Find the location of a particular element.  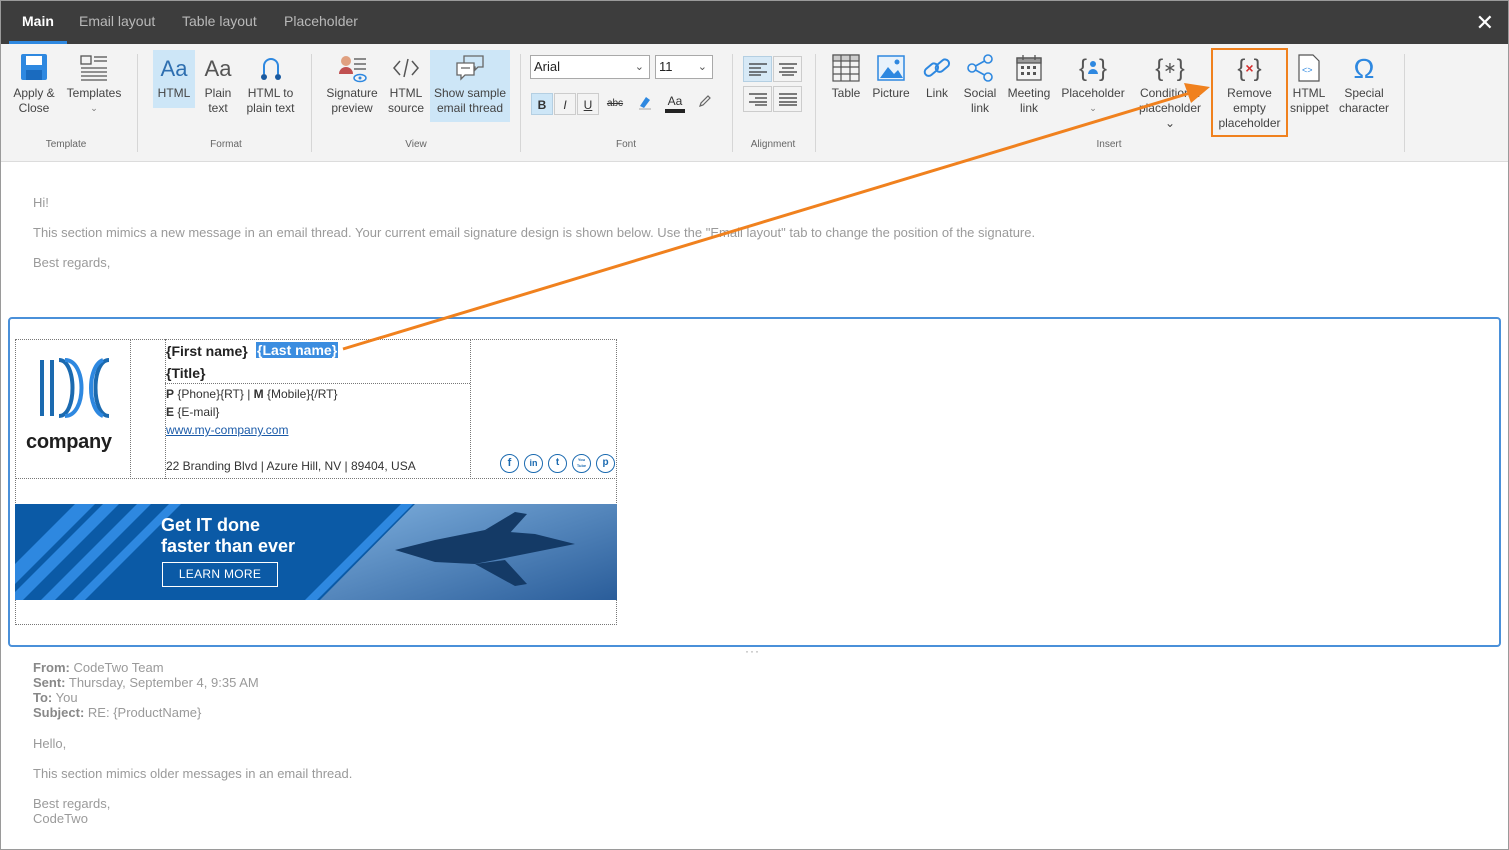

logo-text: company is located at coordinates (69, 442).